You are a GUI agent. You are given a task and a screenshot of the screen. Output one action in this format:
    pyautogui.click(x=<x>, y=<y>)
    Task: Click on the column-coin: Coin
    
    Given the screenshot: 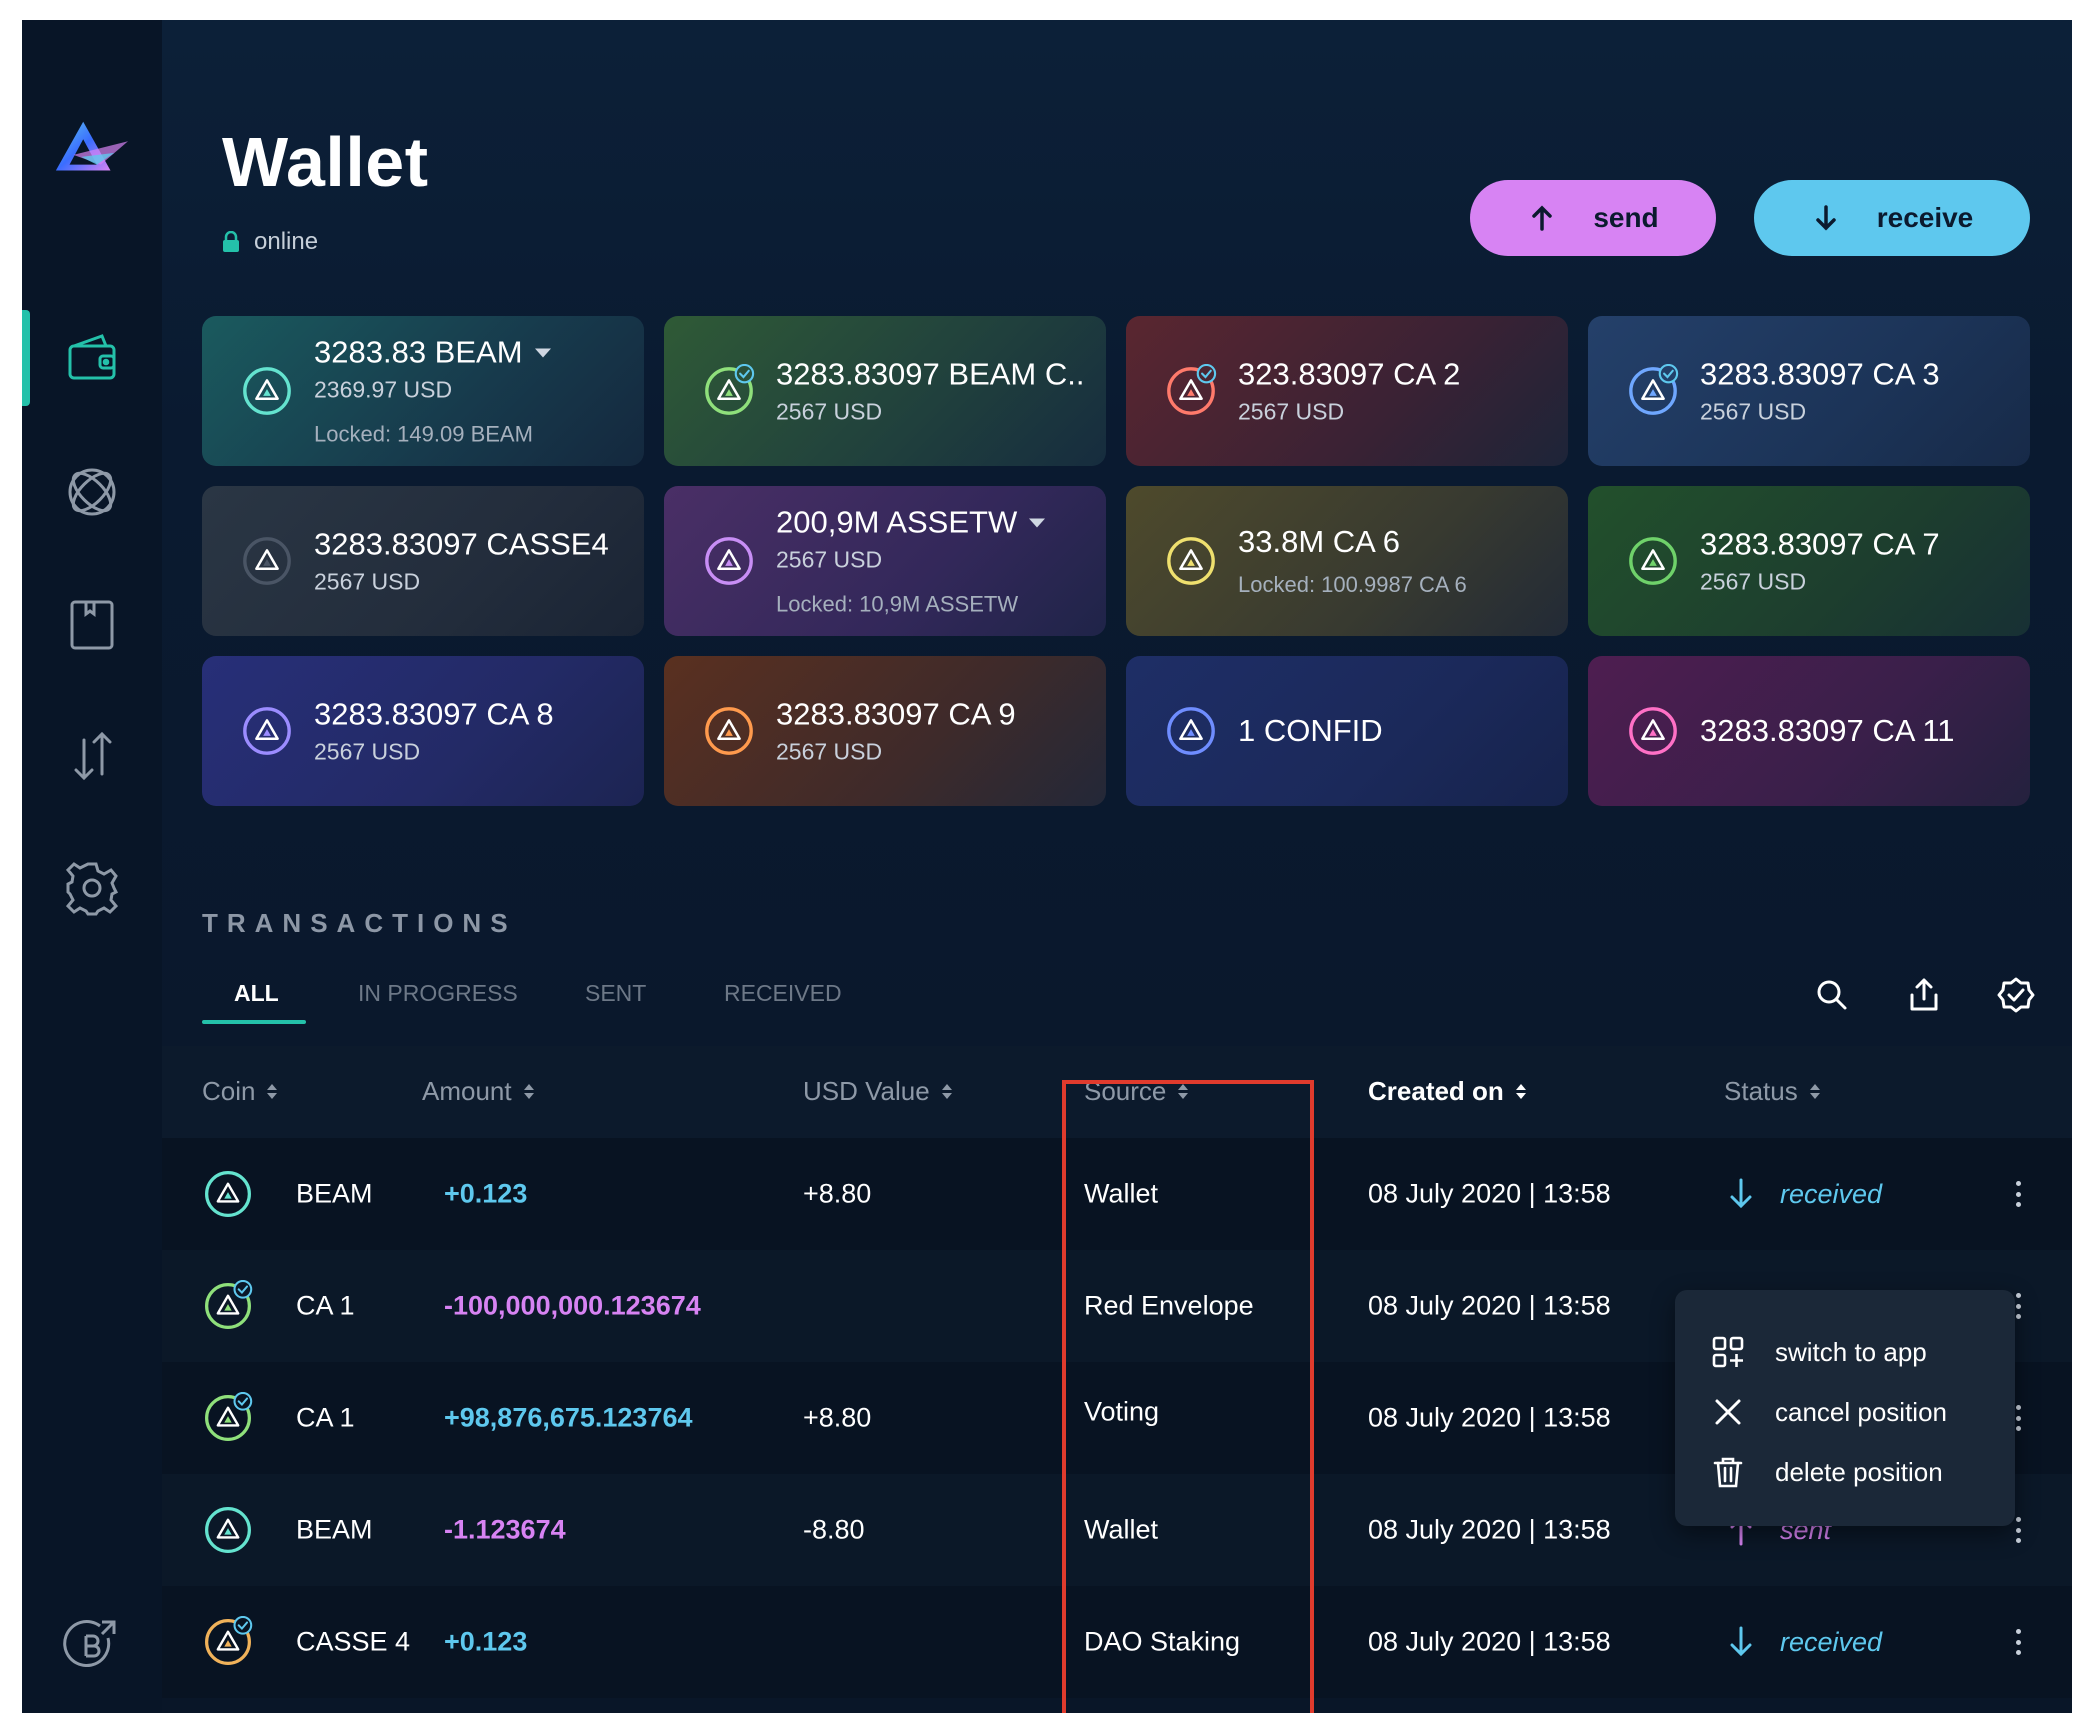 What is the action you would take?
    pyautogui.click(x=240, y=1091)
    